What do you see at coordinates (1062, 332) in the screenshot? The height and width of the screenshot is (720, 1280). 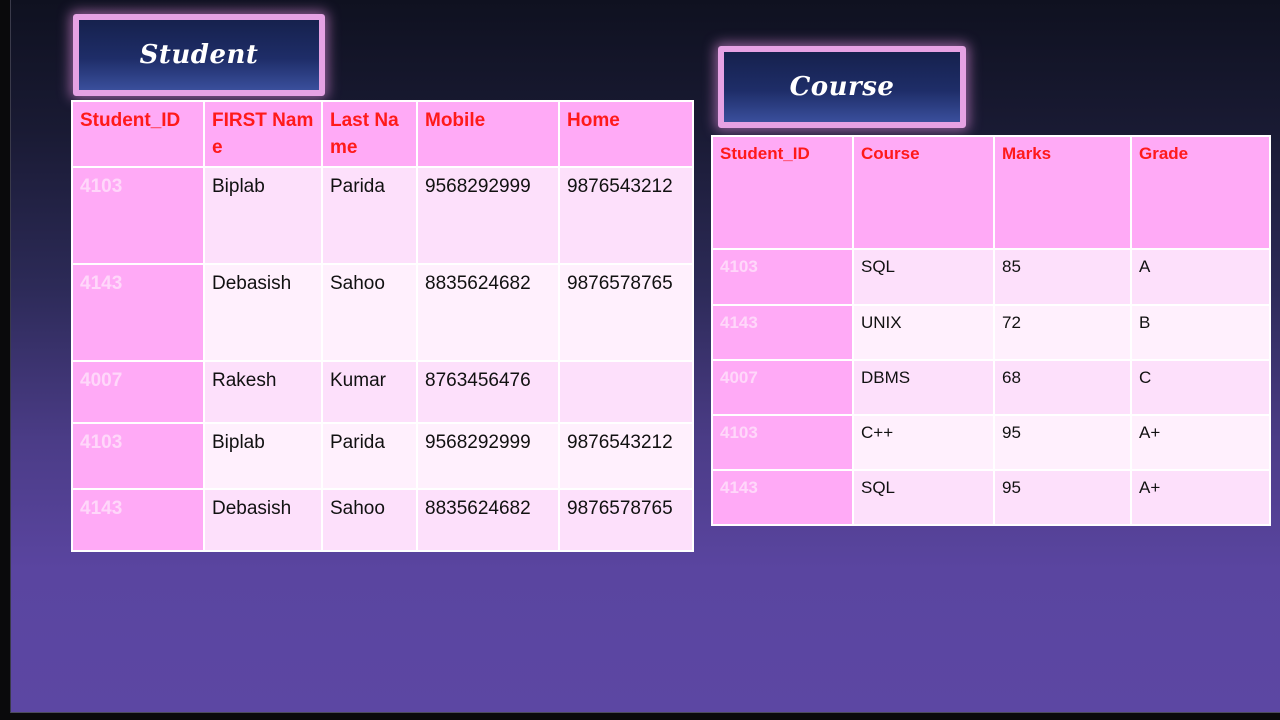 I see `marks-cell: 72` at bounding box center [1062, 332].